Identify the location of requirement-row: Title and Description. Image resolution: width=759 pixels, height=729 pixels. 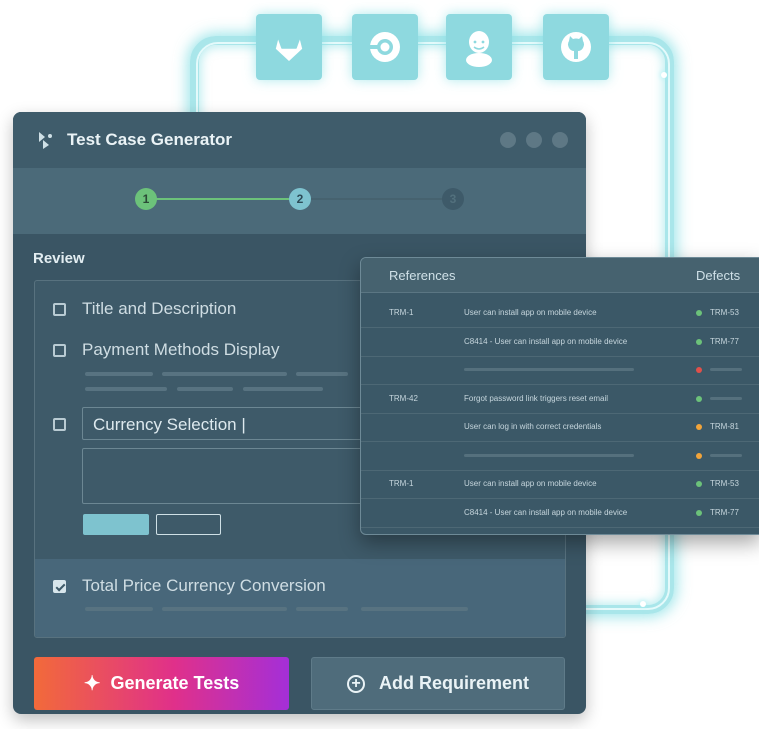
(144, 309).